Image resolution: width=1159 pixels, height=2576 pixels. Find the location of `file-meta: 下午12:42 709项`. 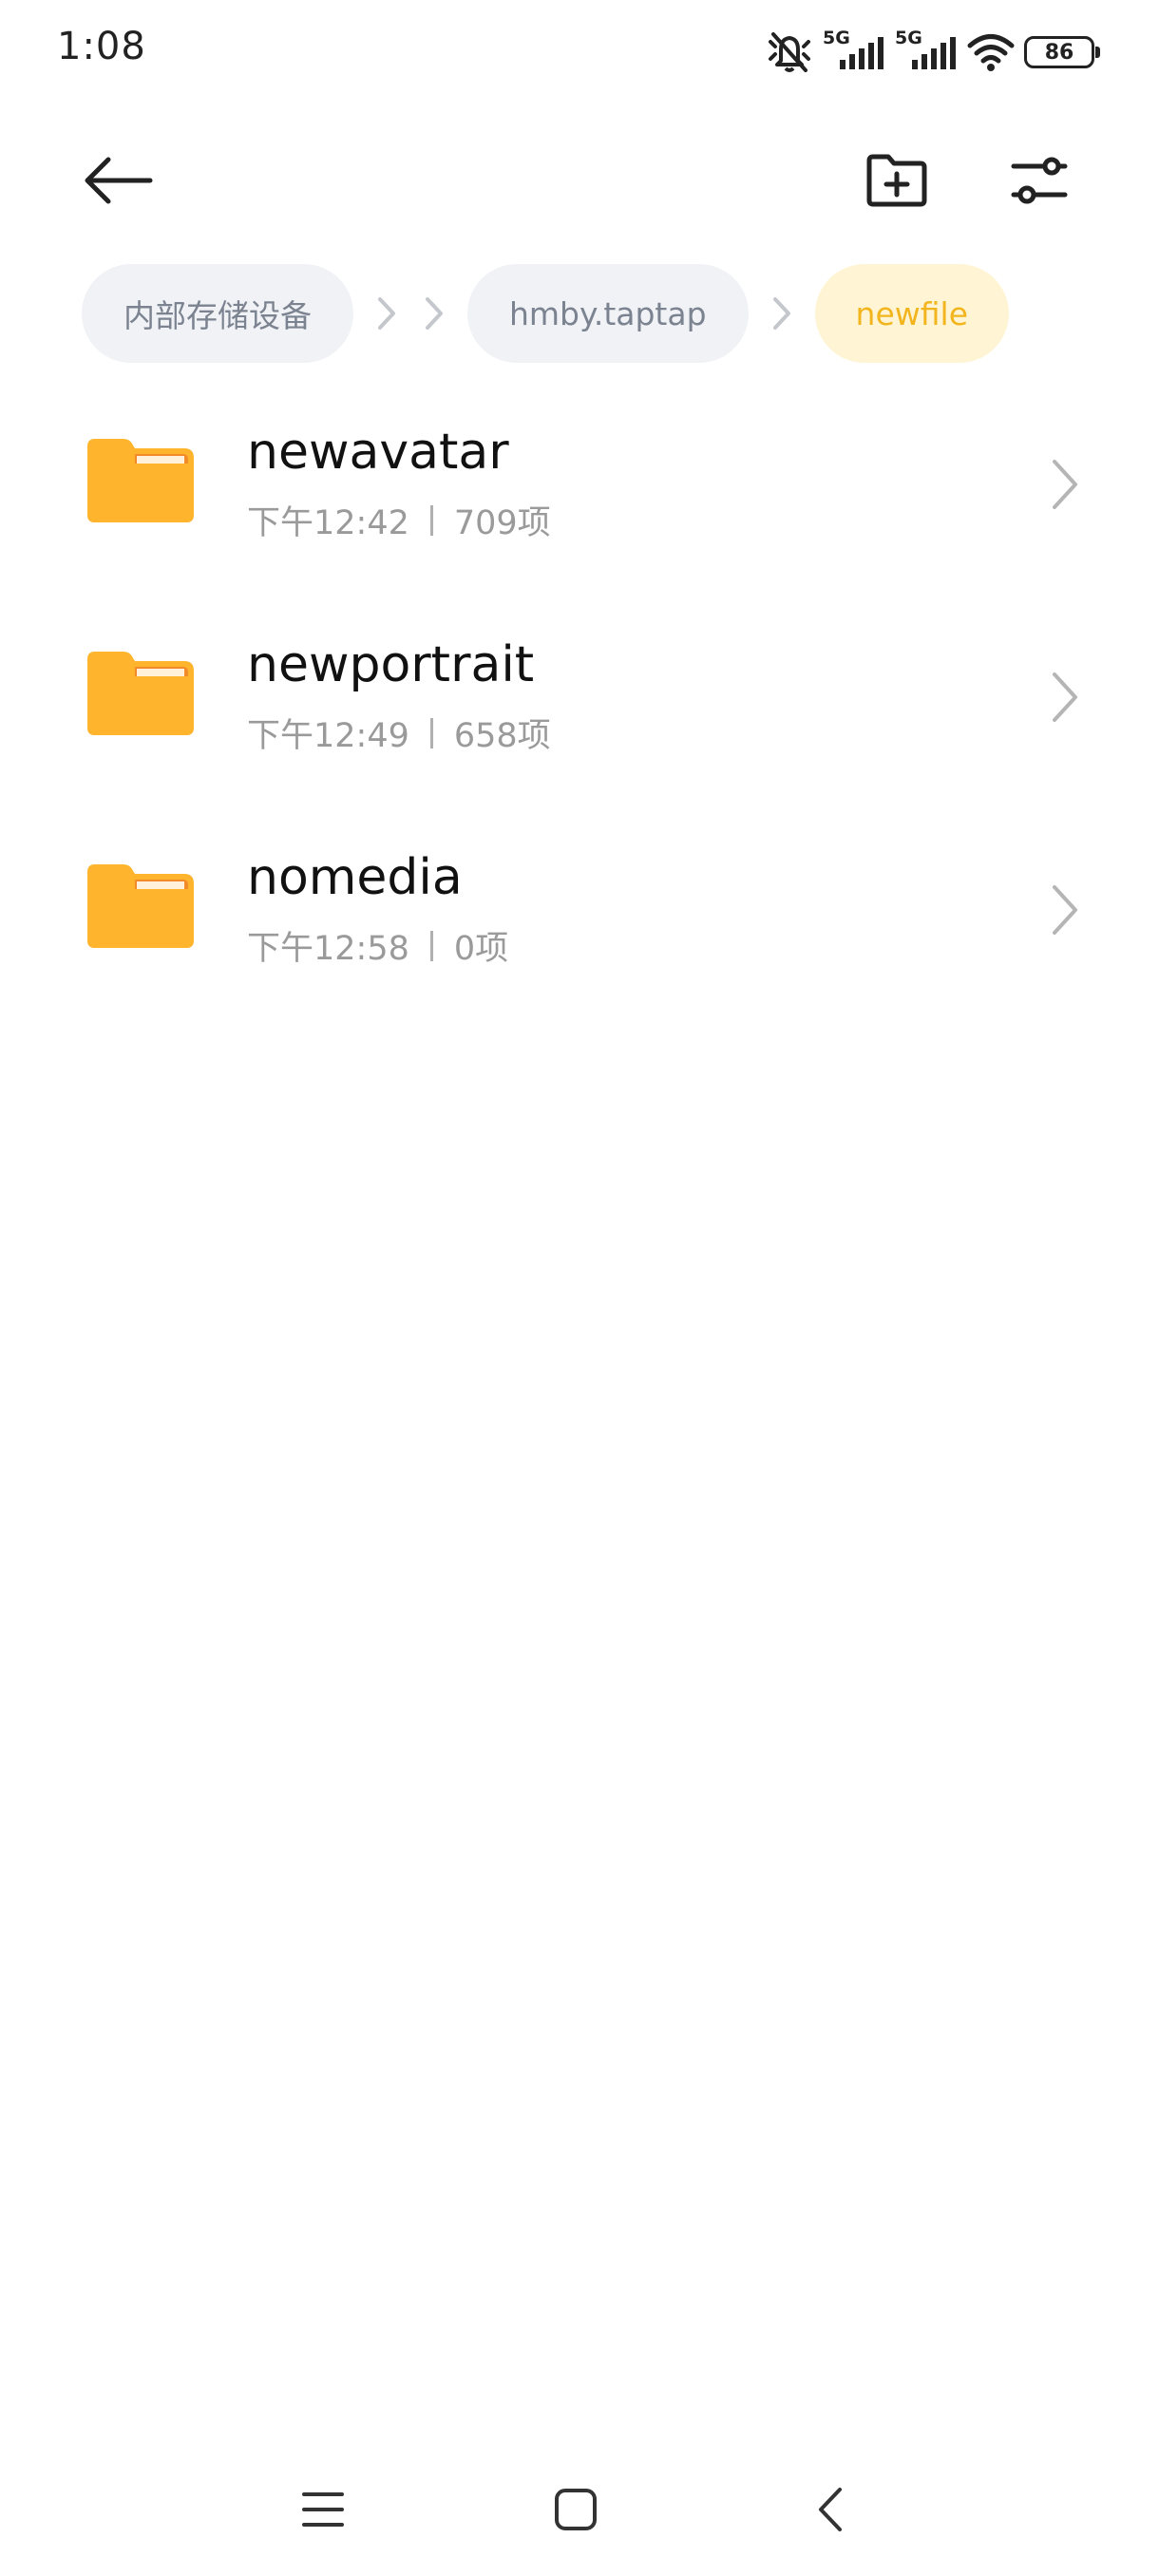

file-meta: 下午12:42 709项 is located at coordinates (399, 520).